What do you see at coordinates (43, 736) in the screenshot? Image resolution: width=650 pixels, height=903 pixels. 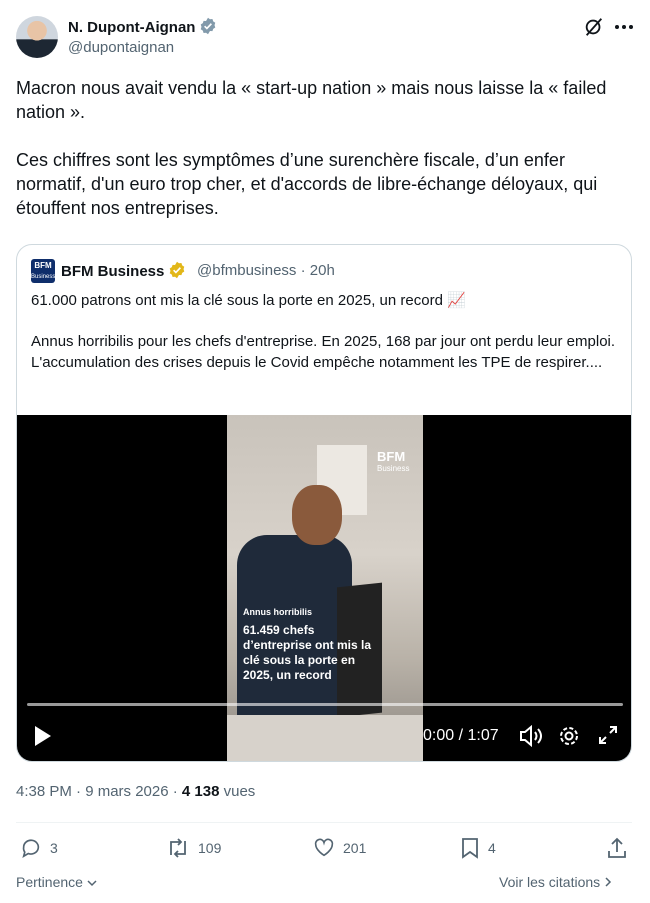 I see `play-icon` at bounding box center [43, 736].